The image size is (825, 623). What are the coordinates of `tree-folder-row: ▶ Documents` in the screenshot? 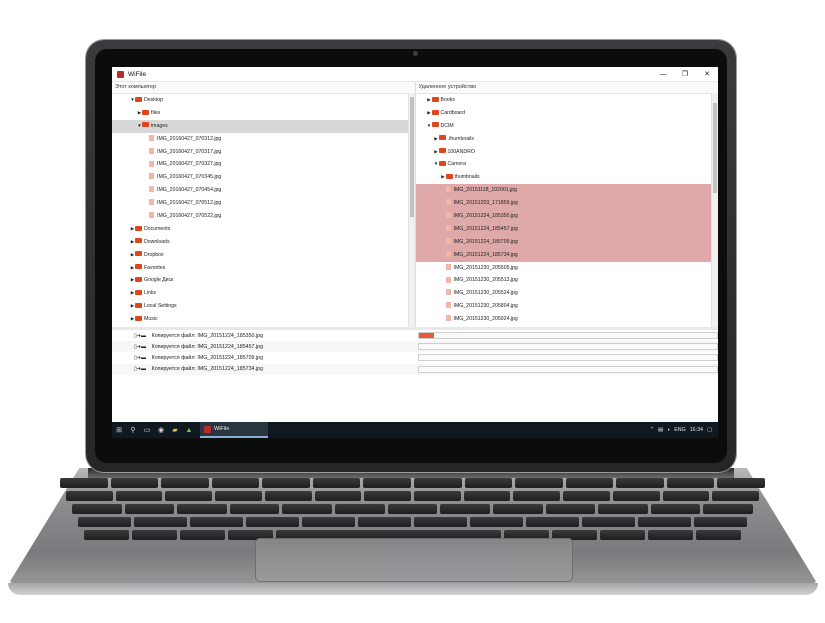 It's located at (263, 229).